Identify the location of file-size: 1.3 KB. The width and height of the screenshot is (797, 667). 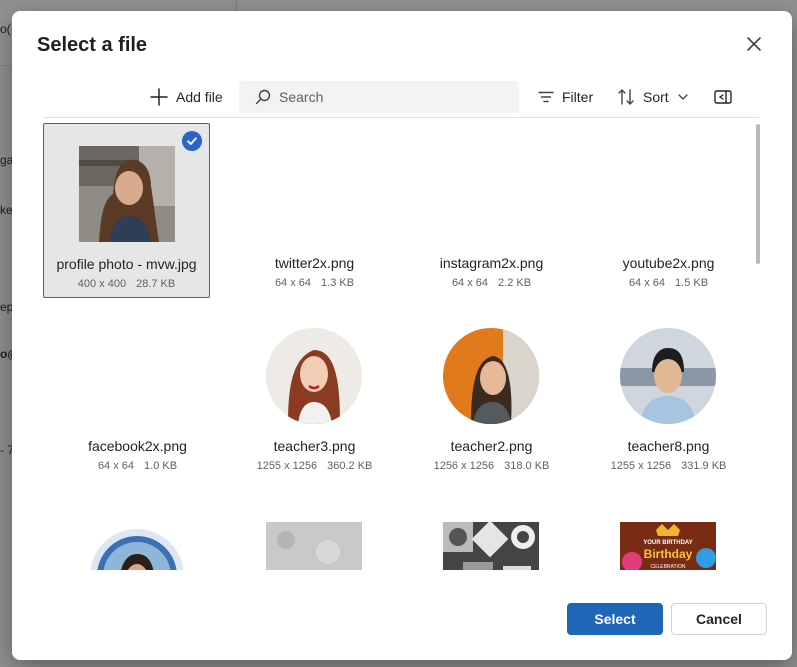
(338, 283).